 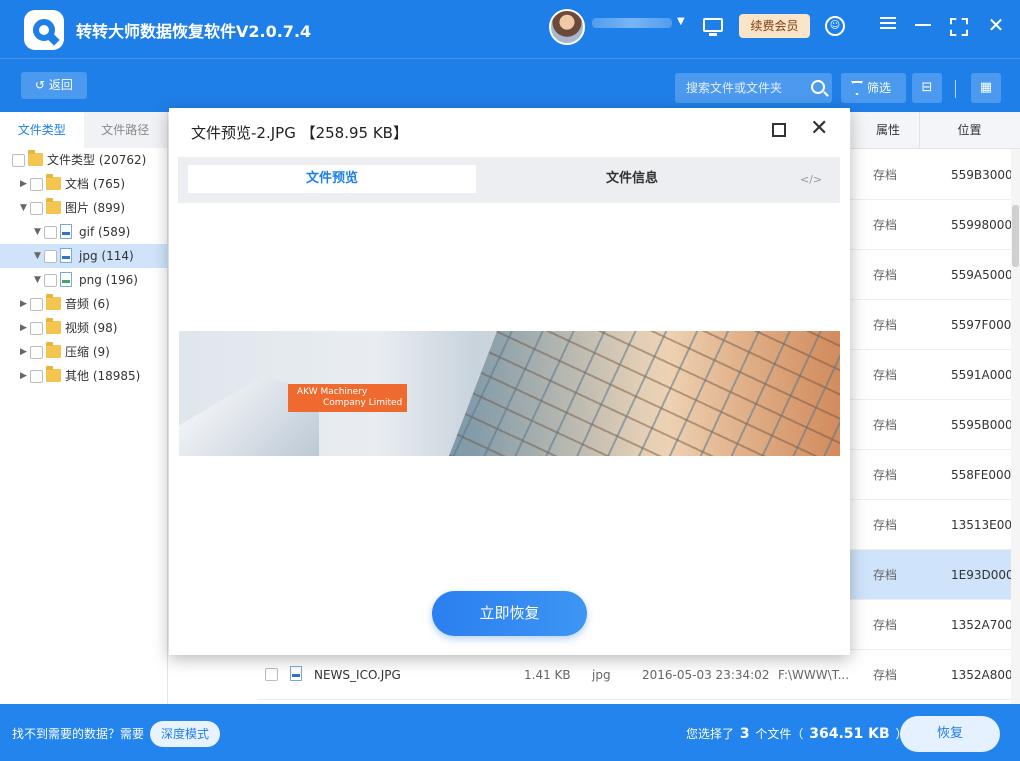 I want to click on tree-item-label: png (196), so click(x=108, y=280).